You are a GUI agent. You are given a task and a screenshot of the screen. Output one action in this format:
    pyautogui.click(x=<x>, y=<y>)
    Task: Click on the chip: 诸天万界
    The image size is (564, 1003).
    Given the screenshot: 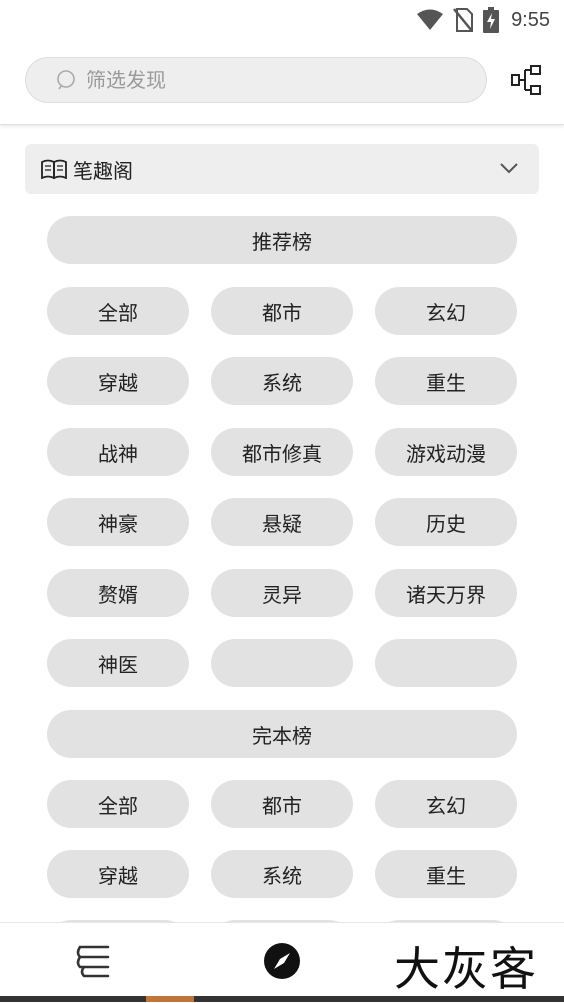 What is the action you would take?
    pyautogui.click(x=446, y=593)
    